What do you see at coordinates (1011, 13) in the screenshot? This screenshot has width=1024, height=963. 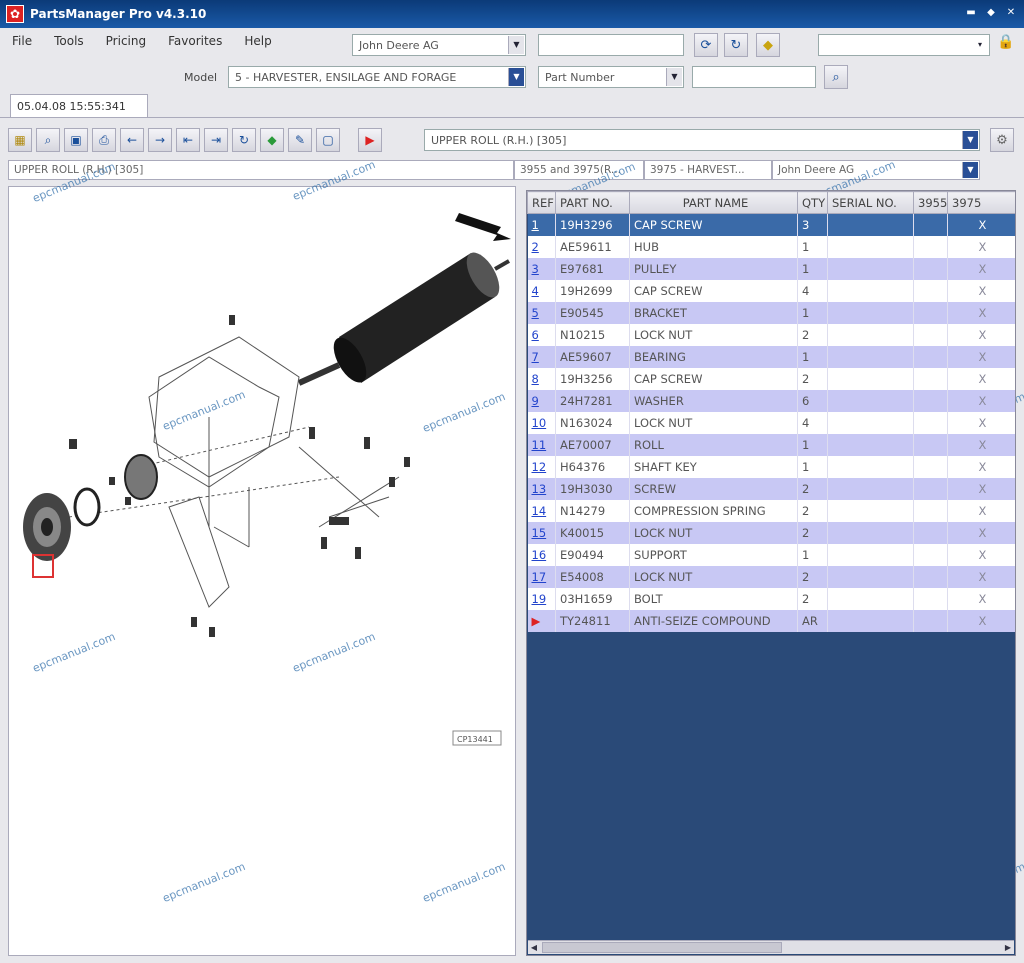 I see `close-icon: ✕` at bounding box center [1011, 13].